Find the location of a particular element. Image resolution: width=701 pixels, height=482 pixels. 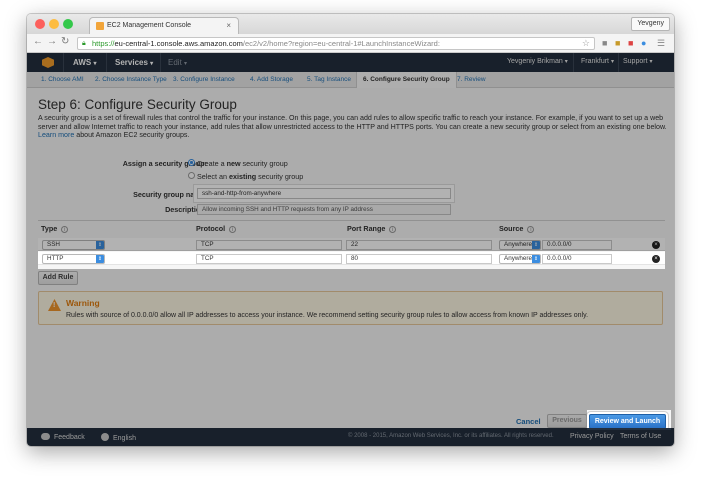

back-icon: ← is located at coordinates (38, 41).